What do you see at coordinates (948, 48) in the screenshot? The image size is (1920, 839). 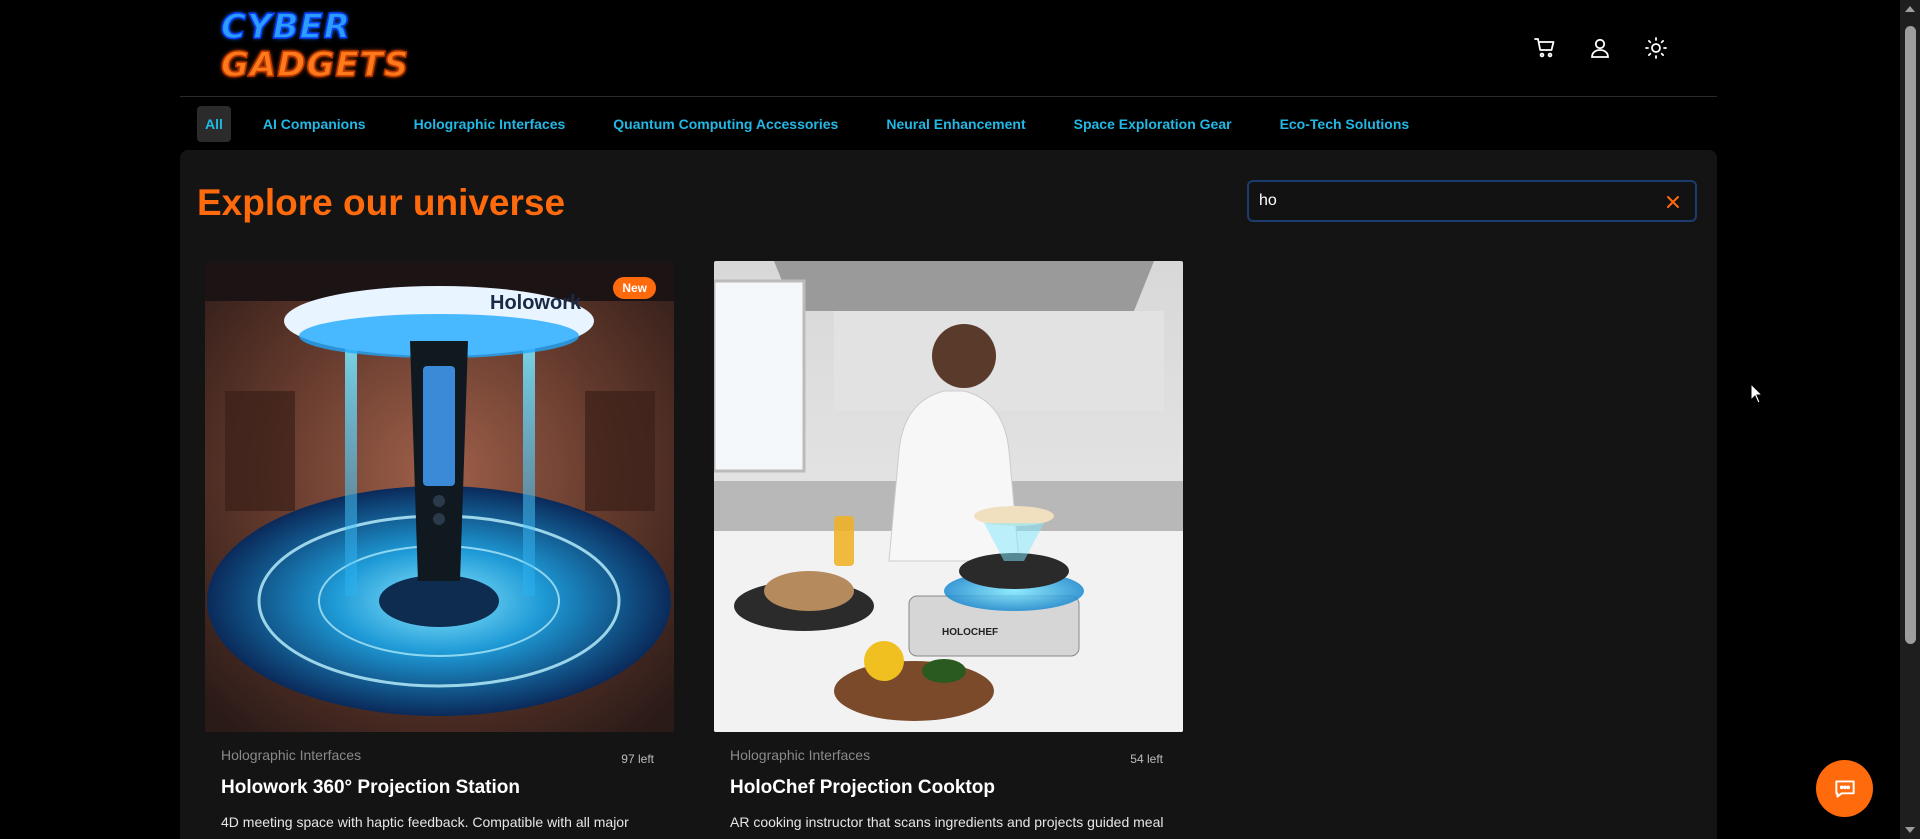 I see `site-header: CYBER GADGETS` at bounding box center [948, 48].